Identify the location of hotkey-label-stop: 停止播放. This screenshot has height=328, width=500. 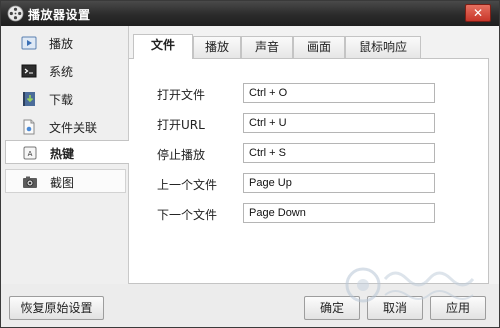
(181, 155).